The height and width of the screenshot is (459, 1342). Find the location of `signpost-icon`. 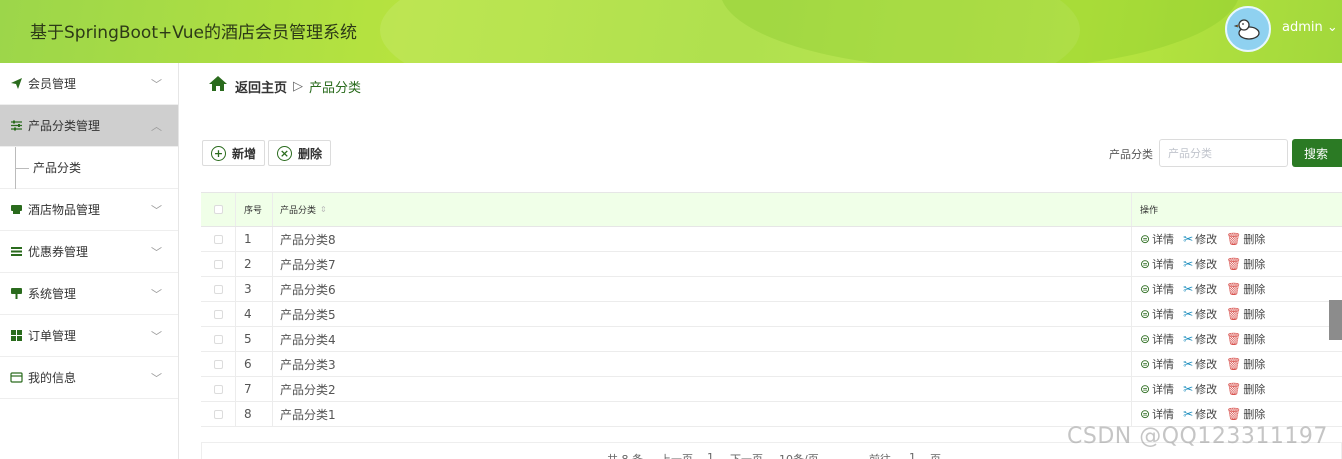

signpost-icon is located at coordinates (16, 294).